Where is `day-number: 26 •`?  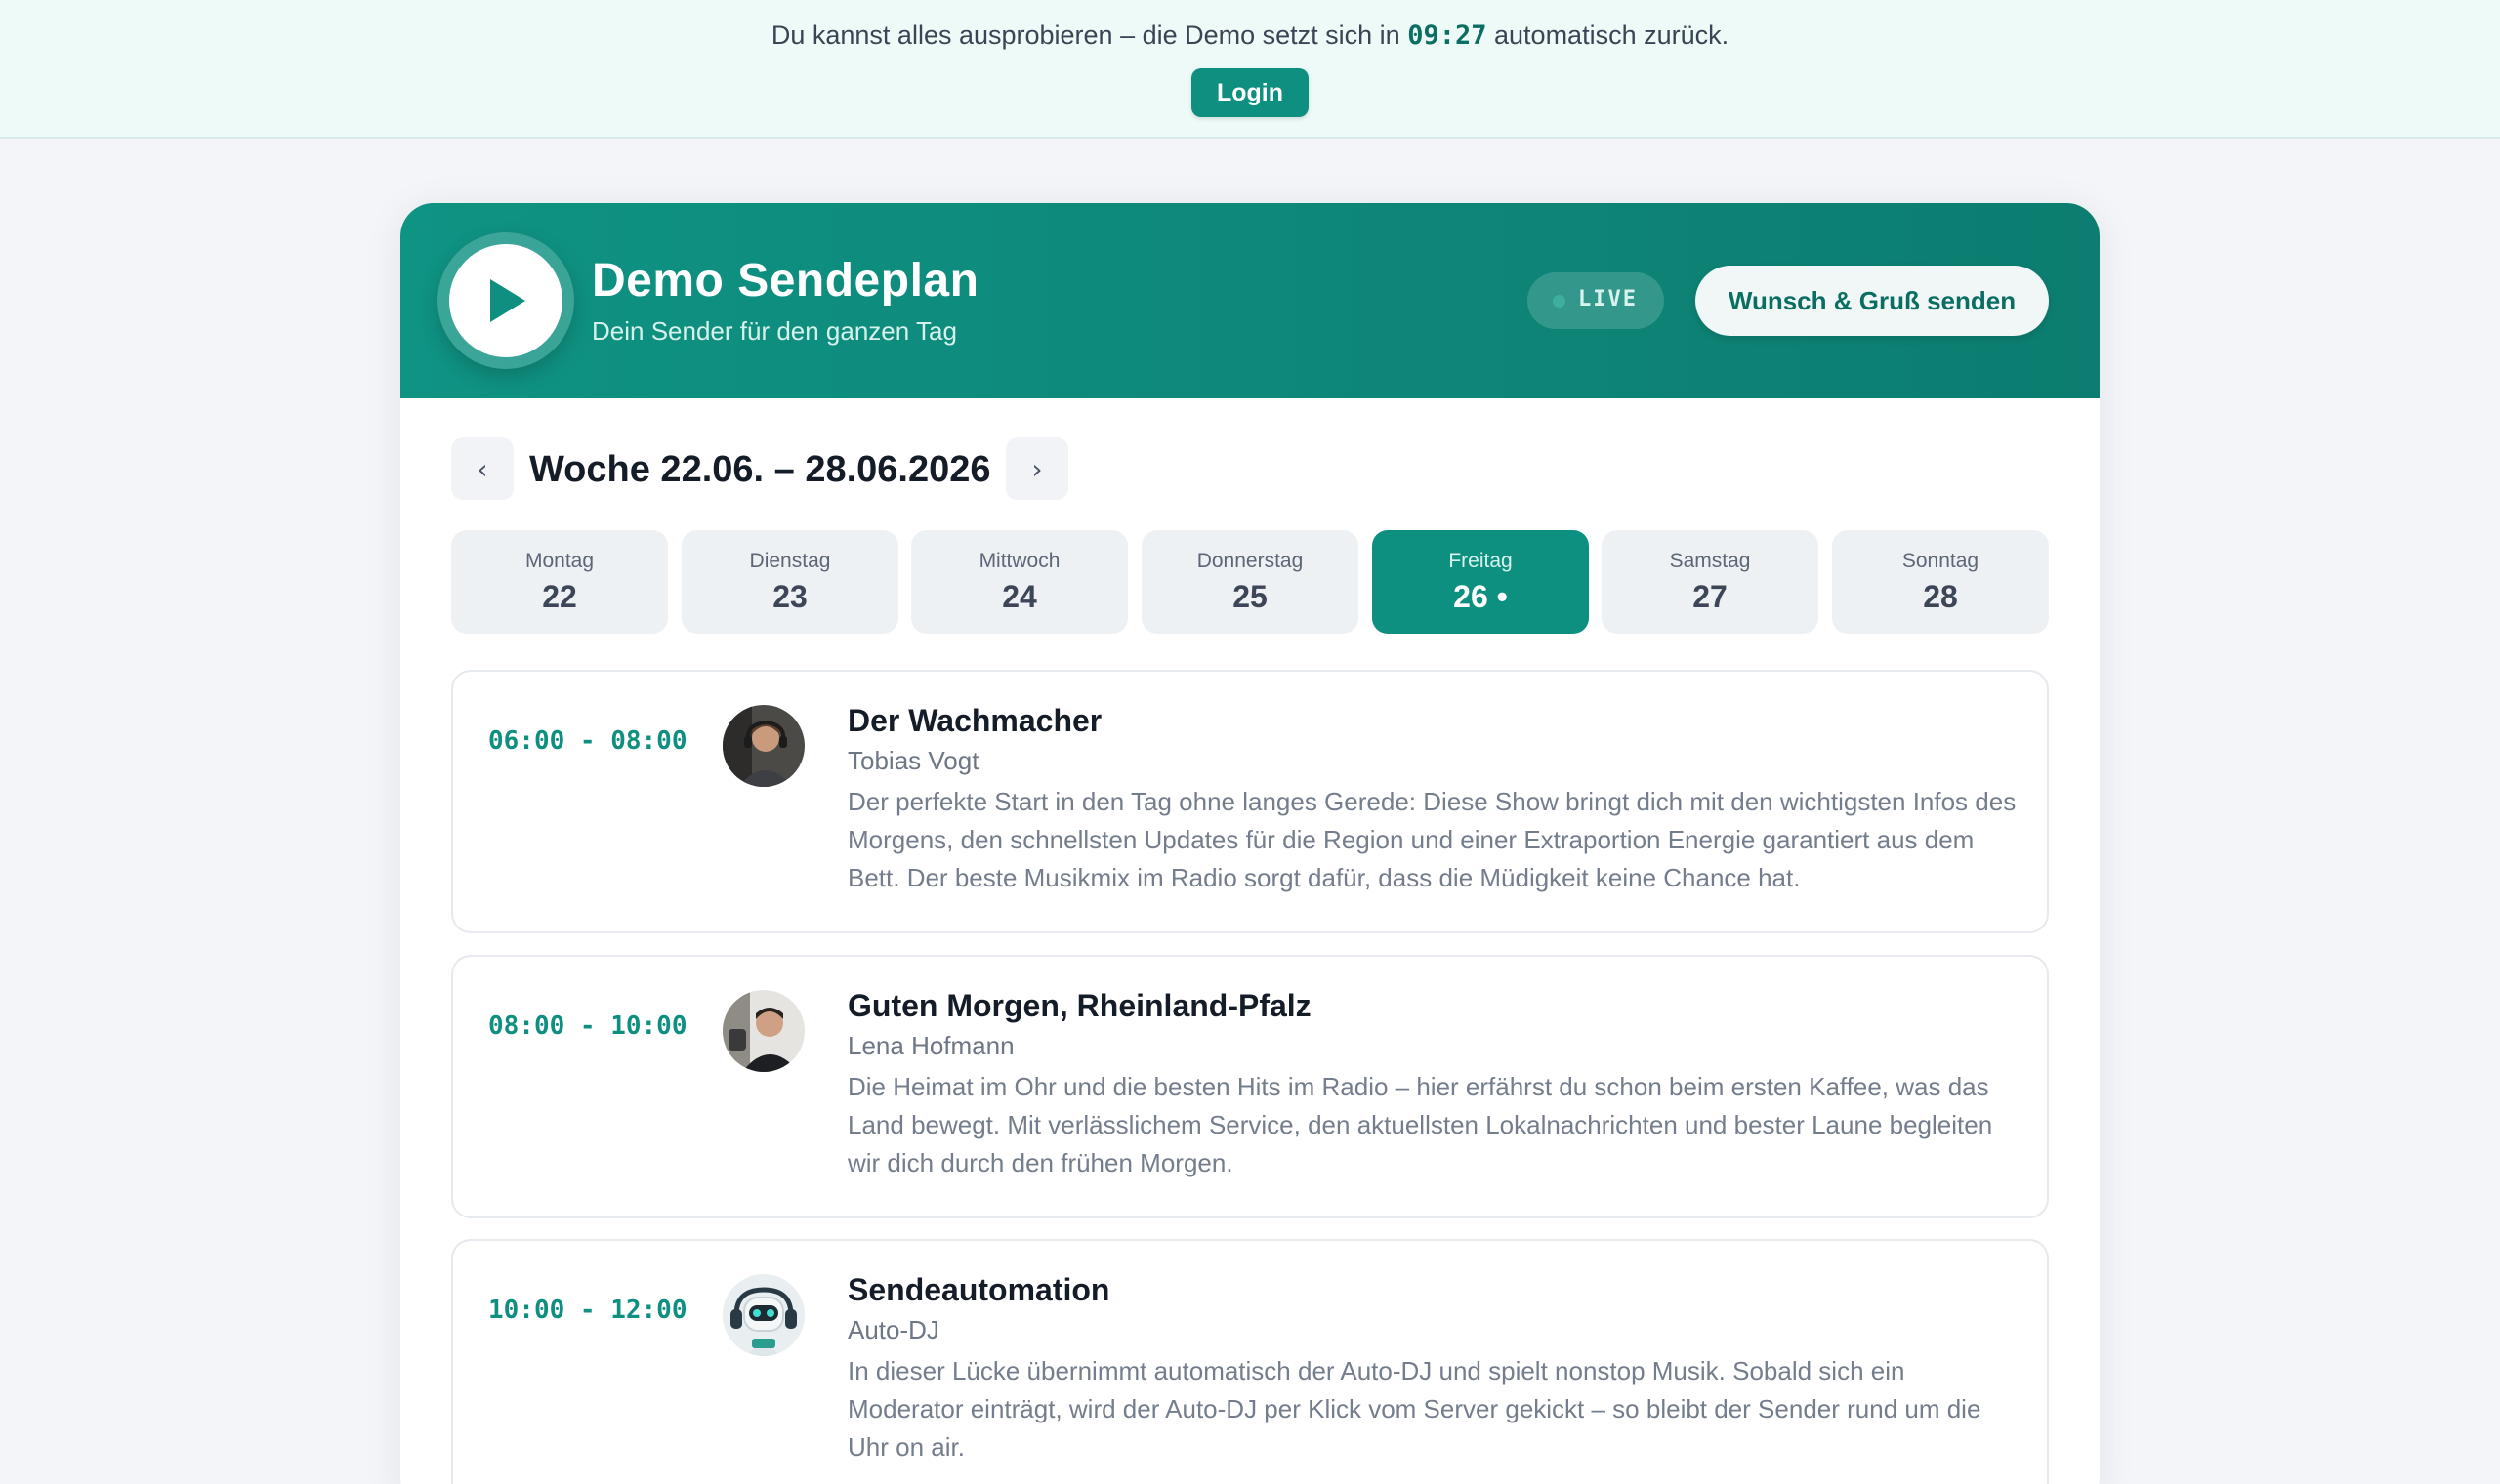
day-number: 26 • is located at coordinates (1480, 597).